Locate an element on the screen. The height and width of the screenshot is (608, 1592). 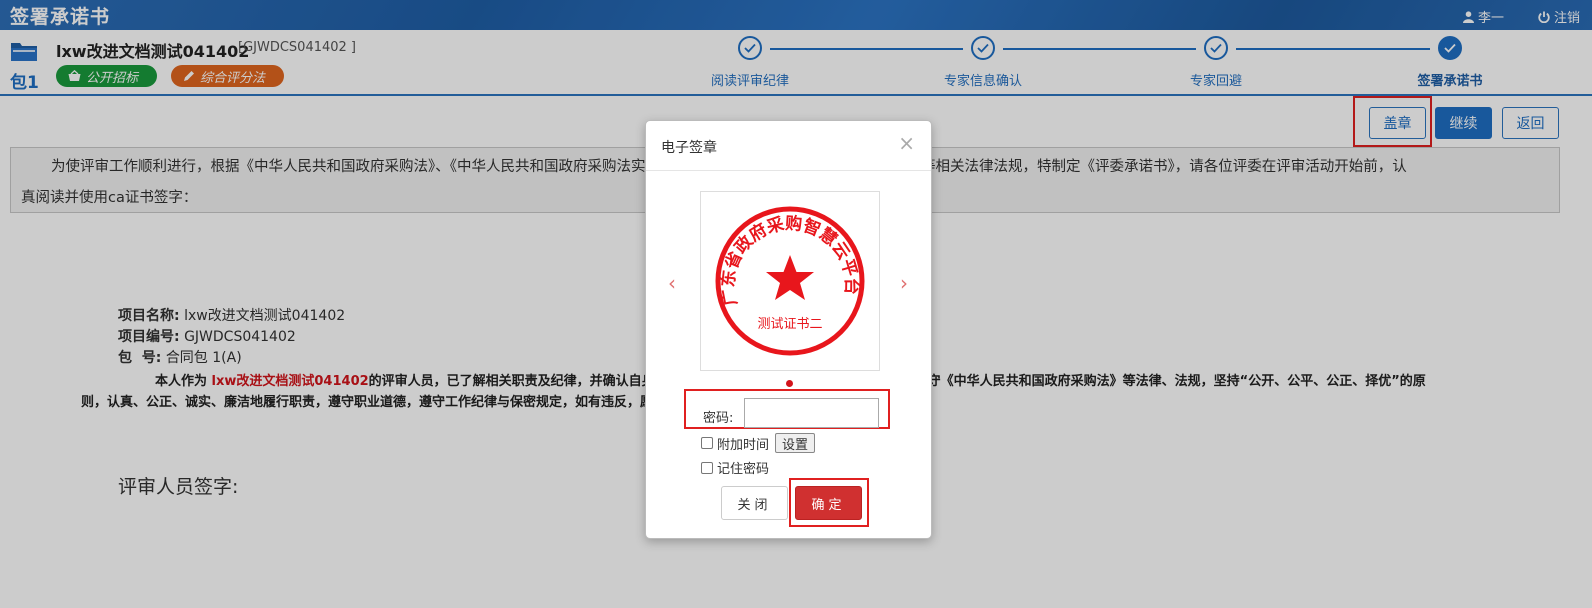
confirm-button: 确定 is located at coordinates (828, 503).